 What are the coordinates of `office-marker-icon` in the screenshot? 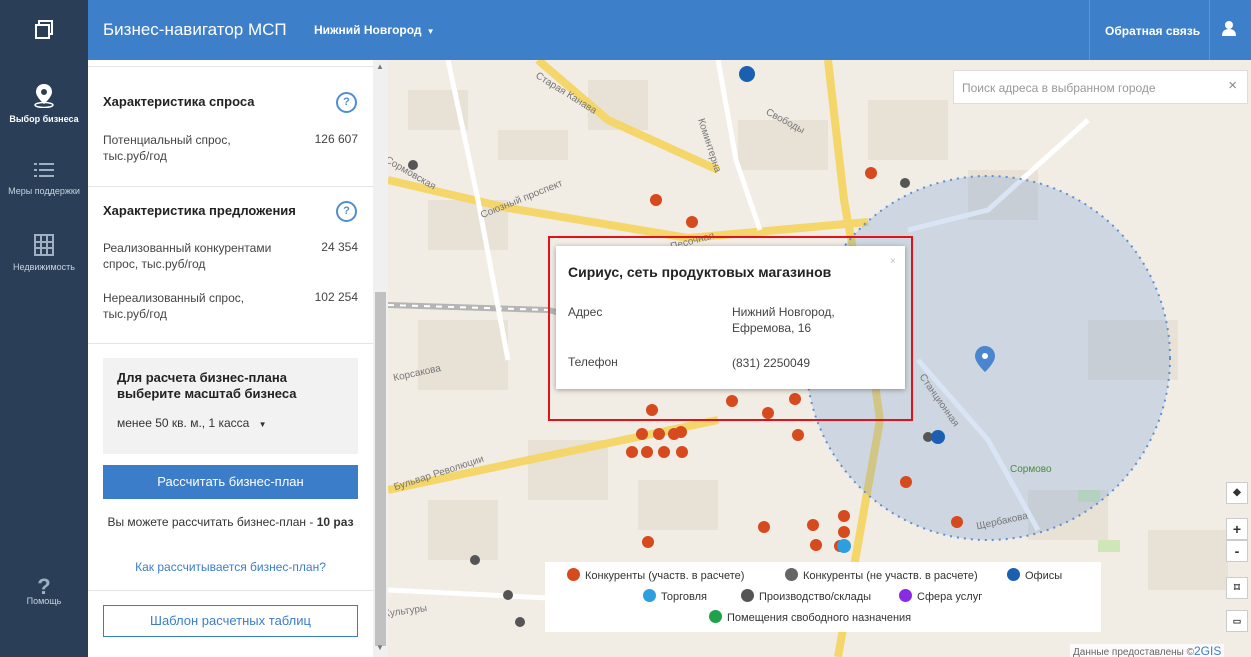 It's located at (1013, 574).